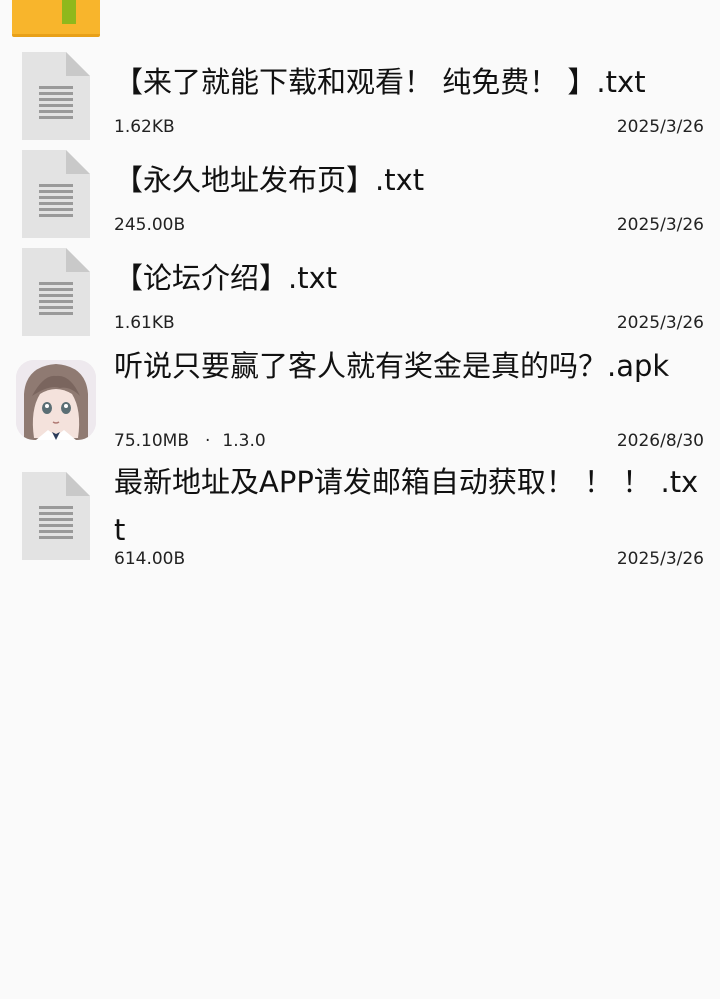 The width and height of the screenshot is (720, 999). Describe the element at coordinates (144, 127) in the screenshot. I see `file-size: 1.62KB` at that location.